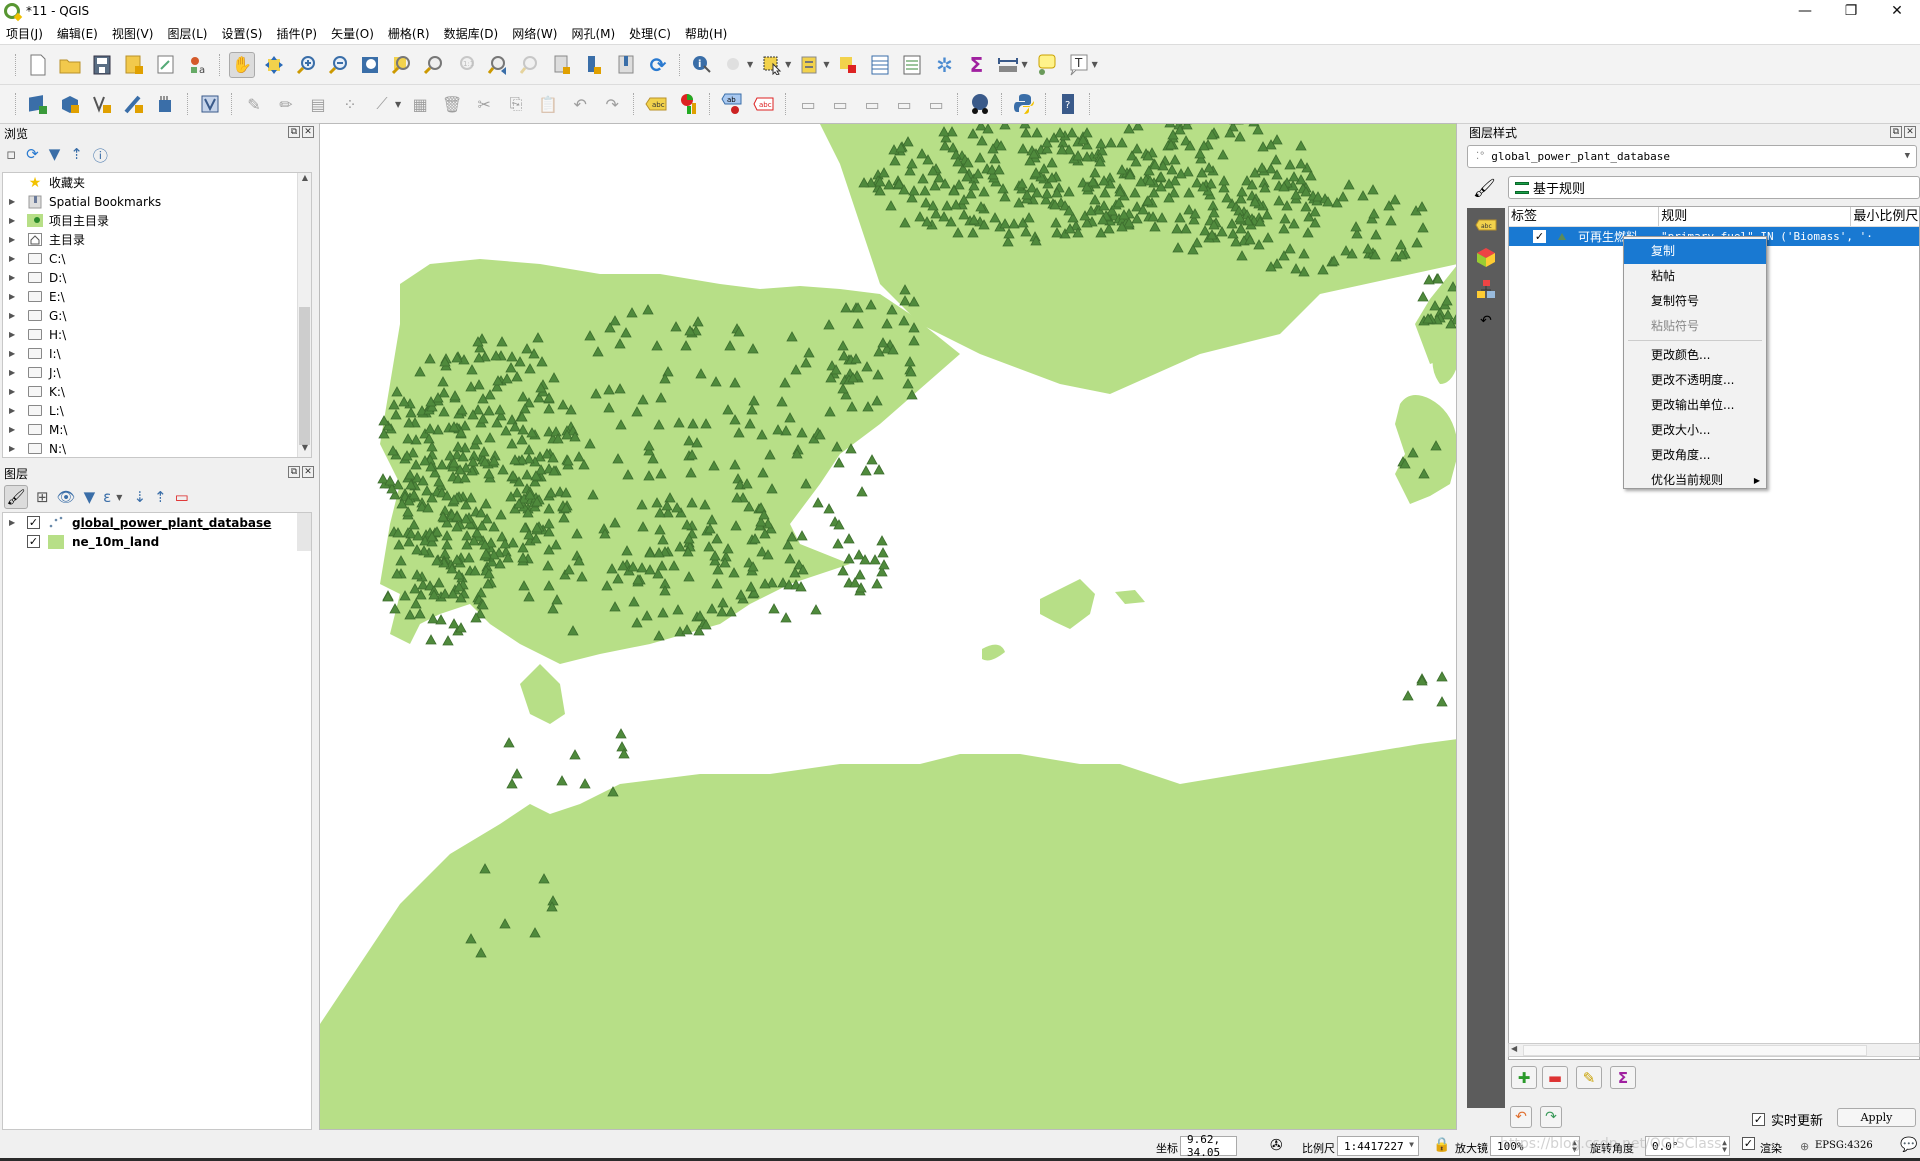  Describe the element at coordinates (1484, 188) in the screenshot. I see `symbology-brush-icon: 🖌` at that location.